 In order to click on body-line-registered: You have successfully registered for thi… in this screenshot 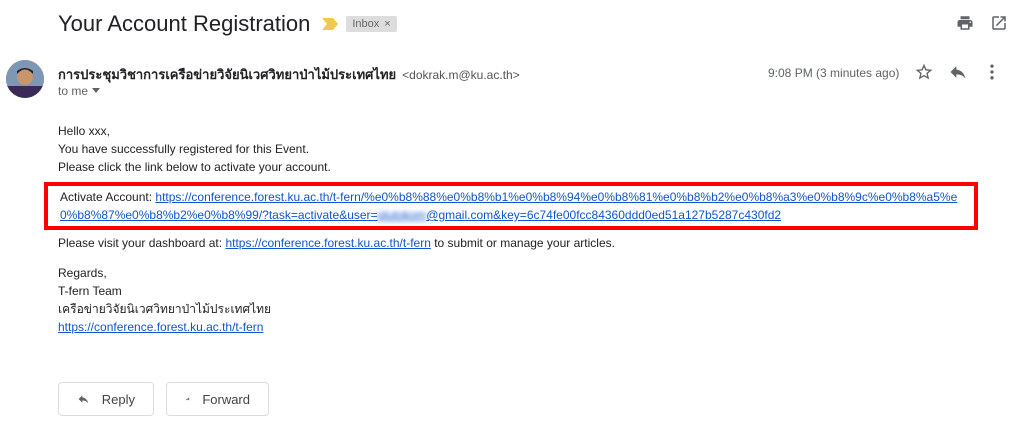, I will do `click(184, 149)`.